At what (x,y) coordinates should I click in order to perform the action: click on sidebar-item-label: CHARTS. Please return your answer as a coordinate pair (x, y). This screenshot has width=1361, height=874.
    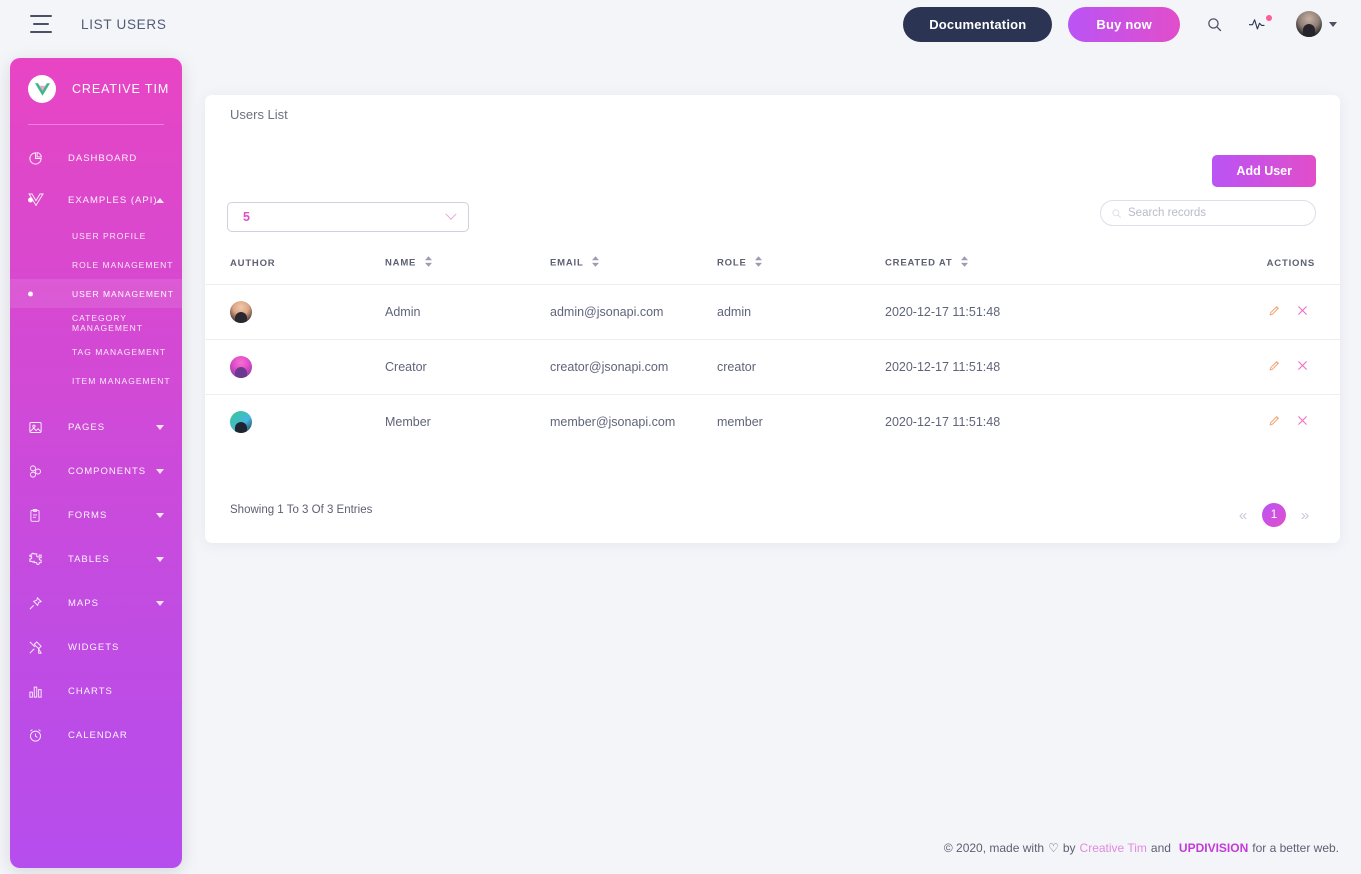
    Looking at the image, I should click on (90, 691).